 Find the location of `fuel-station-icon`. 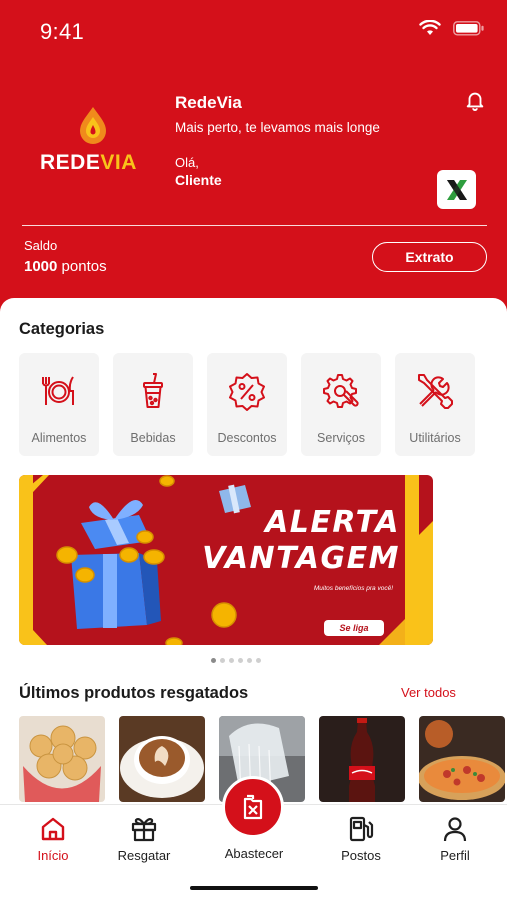

fuel-station-icon is located at coordinates (361, 829).